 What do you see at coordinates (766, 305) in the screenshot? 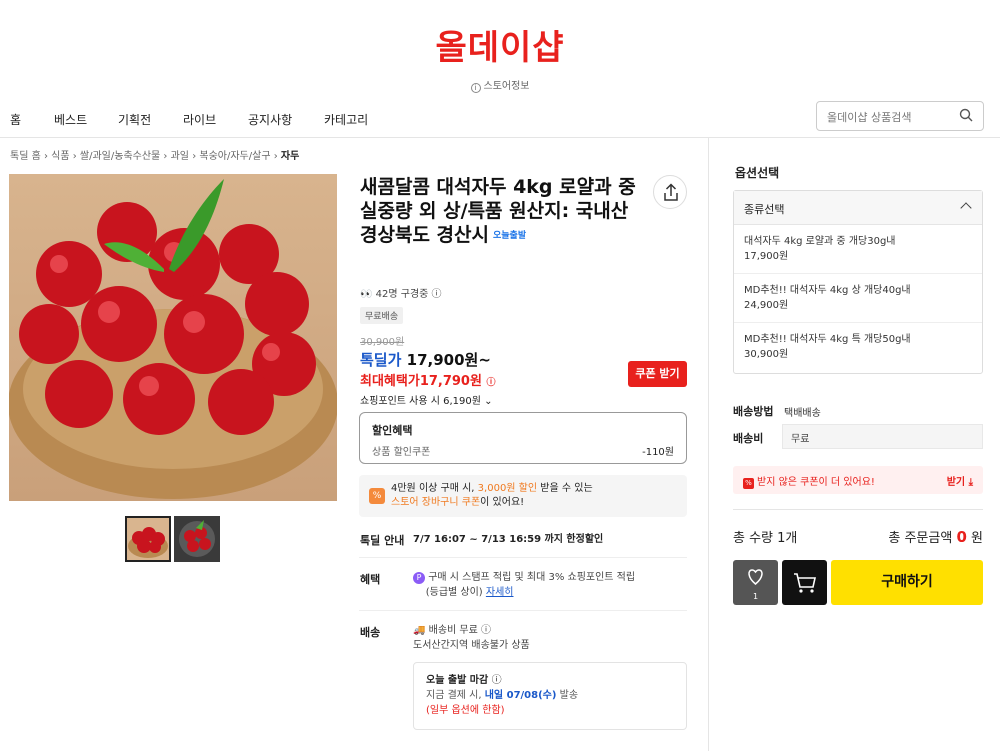
I see `option-price: 24,900원` at bounding box center [766, 305].